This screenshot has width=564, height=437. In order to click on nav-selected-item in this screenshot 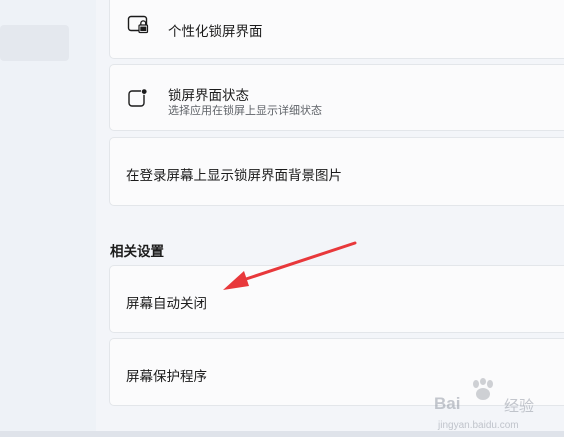, I will do `click(34, 43)`.